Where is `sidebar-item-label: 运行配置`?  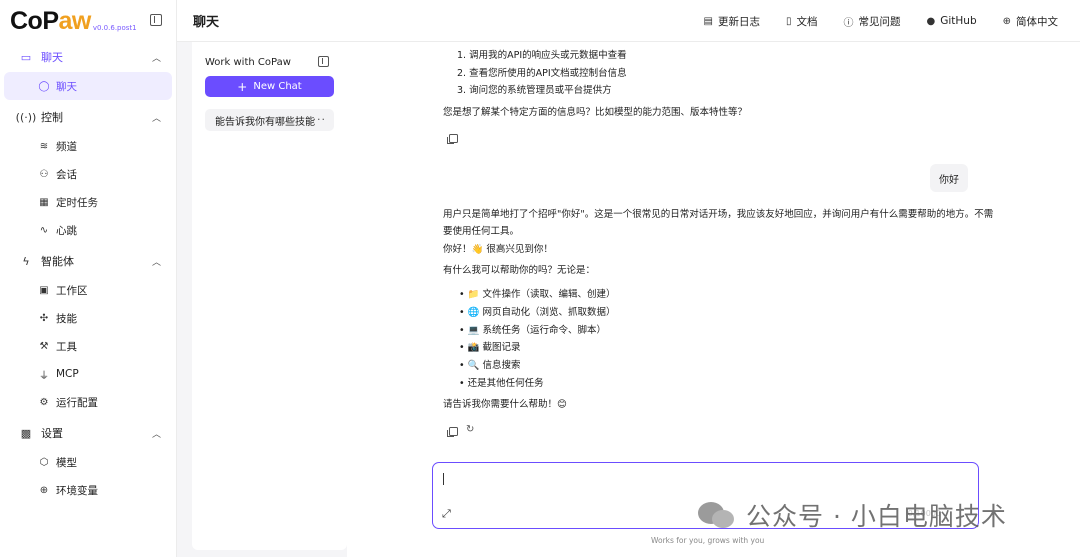 sidebar-item-label: 运行配置 is located at coordinates (77, 402).